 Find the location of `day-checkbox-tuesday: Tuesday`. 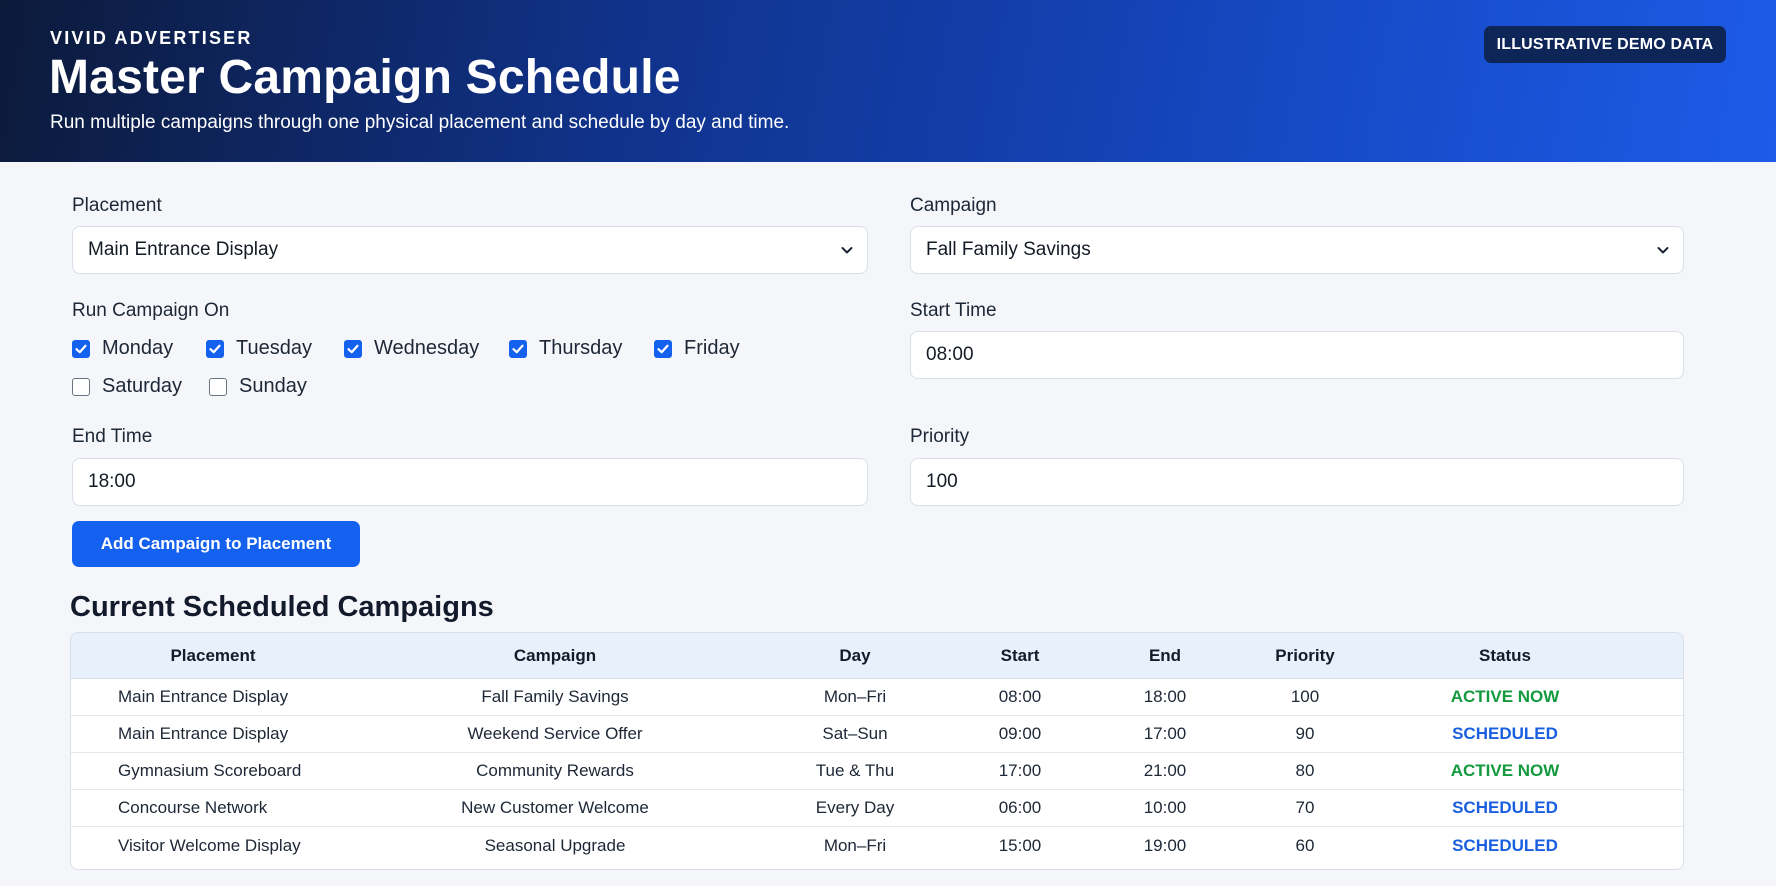

day-checkbox-tuesday: Tuesday is located at coordinates (259, 348).